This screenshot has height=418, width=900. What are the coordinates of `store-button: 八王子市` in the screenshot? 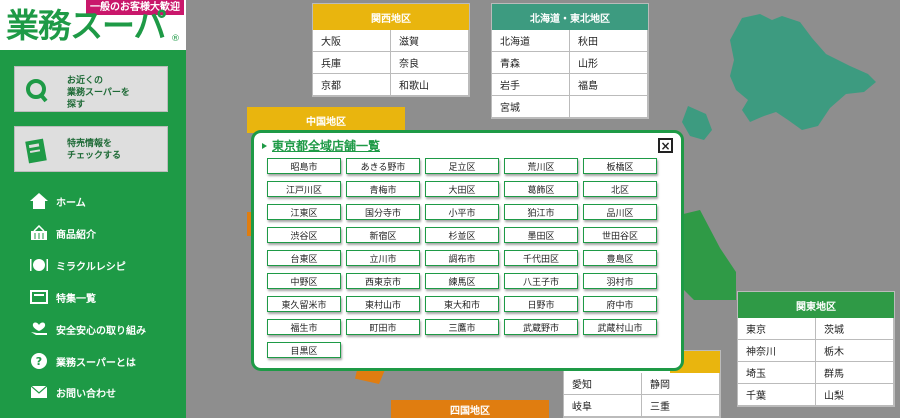 It's located at (541, 281).